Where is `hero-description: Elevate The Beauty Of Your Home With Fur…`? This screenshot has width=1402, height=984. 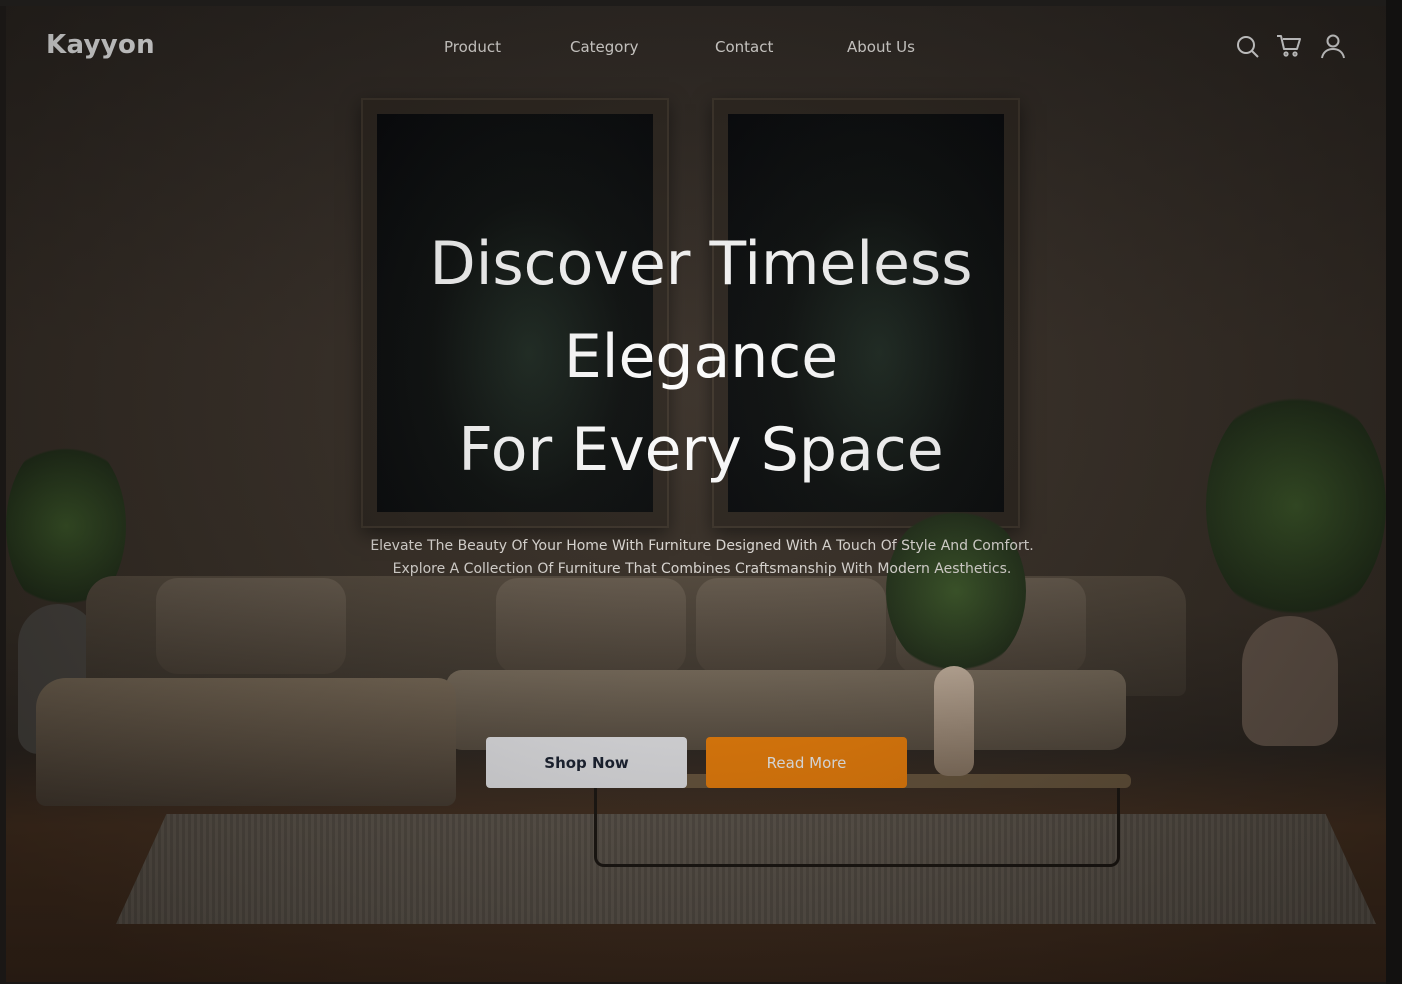
hero-description: Elevate The Beauty Of Your Home With Fur… is located at coordinates (702, 558).